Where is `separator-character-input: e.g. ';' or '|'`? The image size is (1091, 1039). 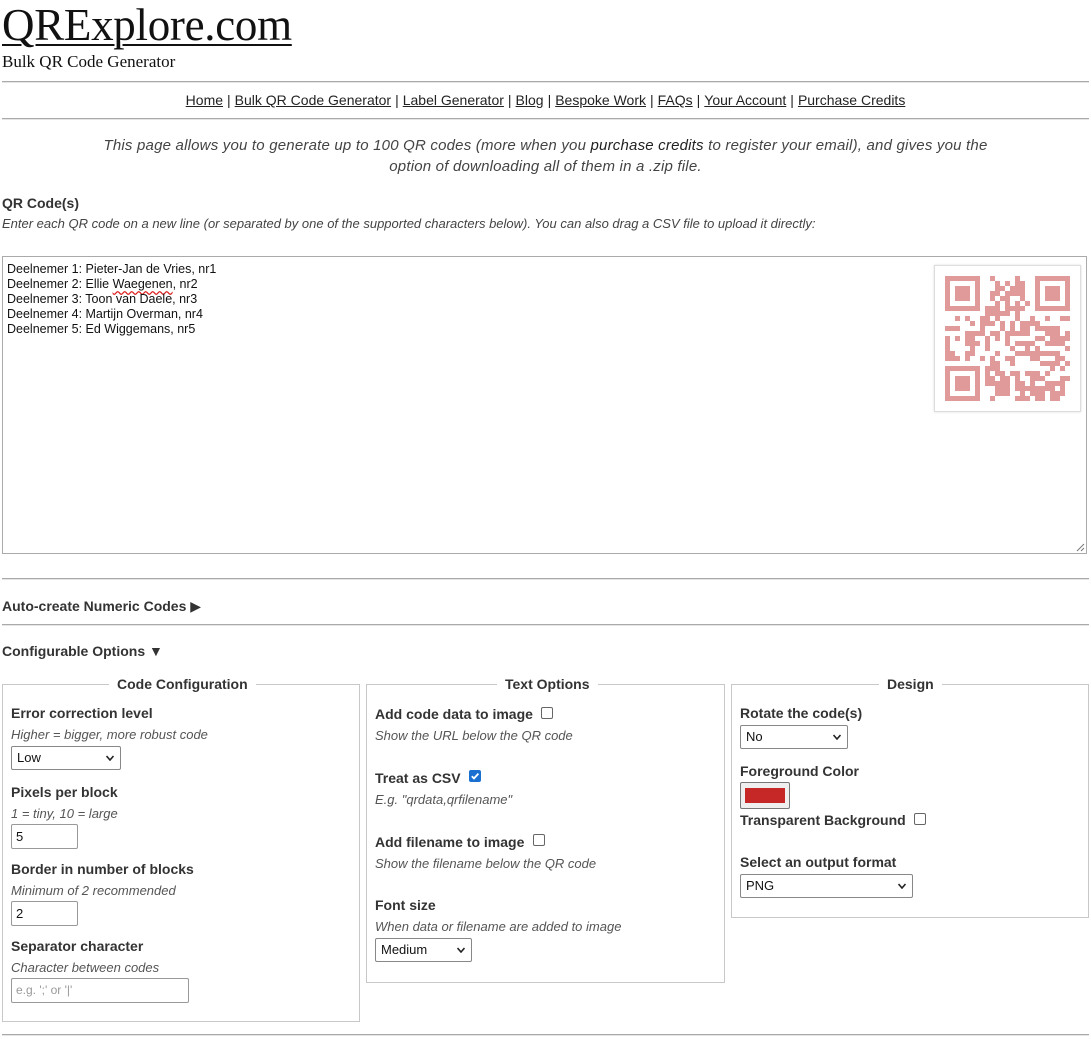 separator-character-input: e.g. ';' or '|' is located at coordinates (100, 990).